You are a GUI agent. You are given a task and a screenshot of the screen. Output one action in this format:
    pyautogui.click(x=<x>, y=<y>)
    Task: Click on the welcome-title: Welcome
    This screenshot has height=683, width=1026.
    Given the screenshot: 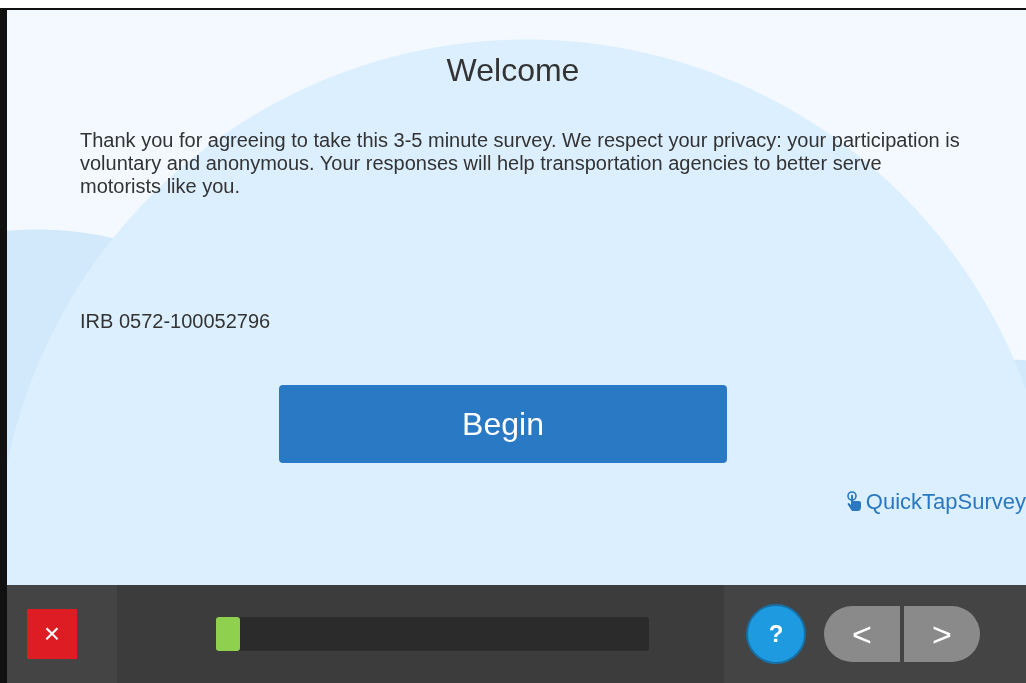 What is the action you would take?
    pyautogui.click(x=513, y=70)
    